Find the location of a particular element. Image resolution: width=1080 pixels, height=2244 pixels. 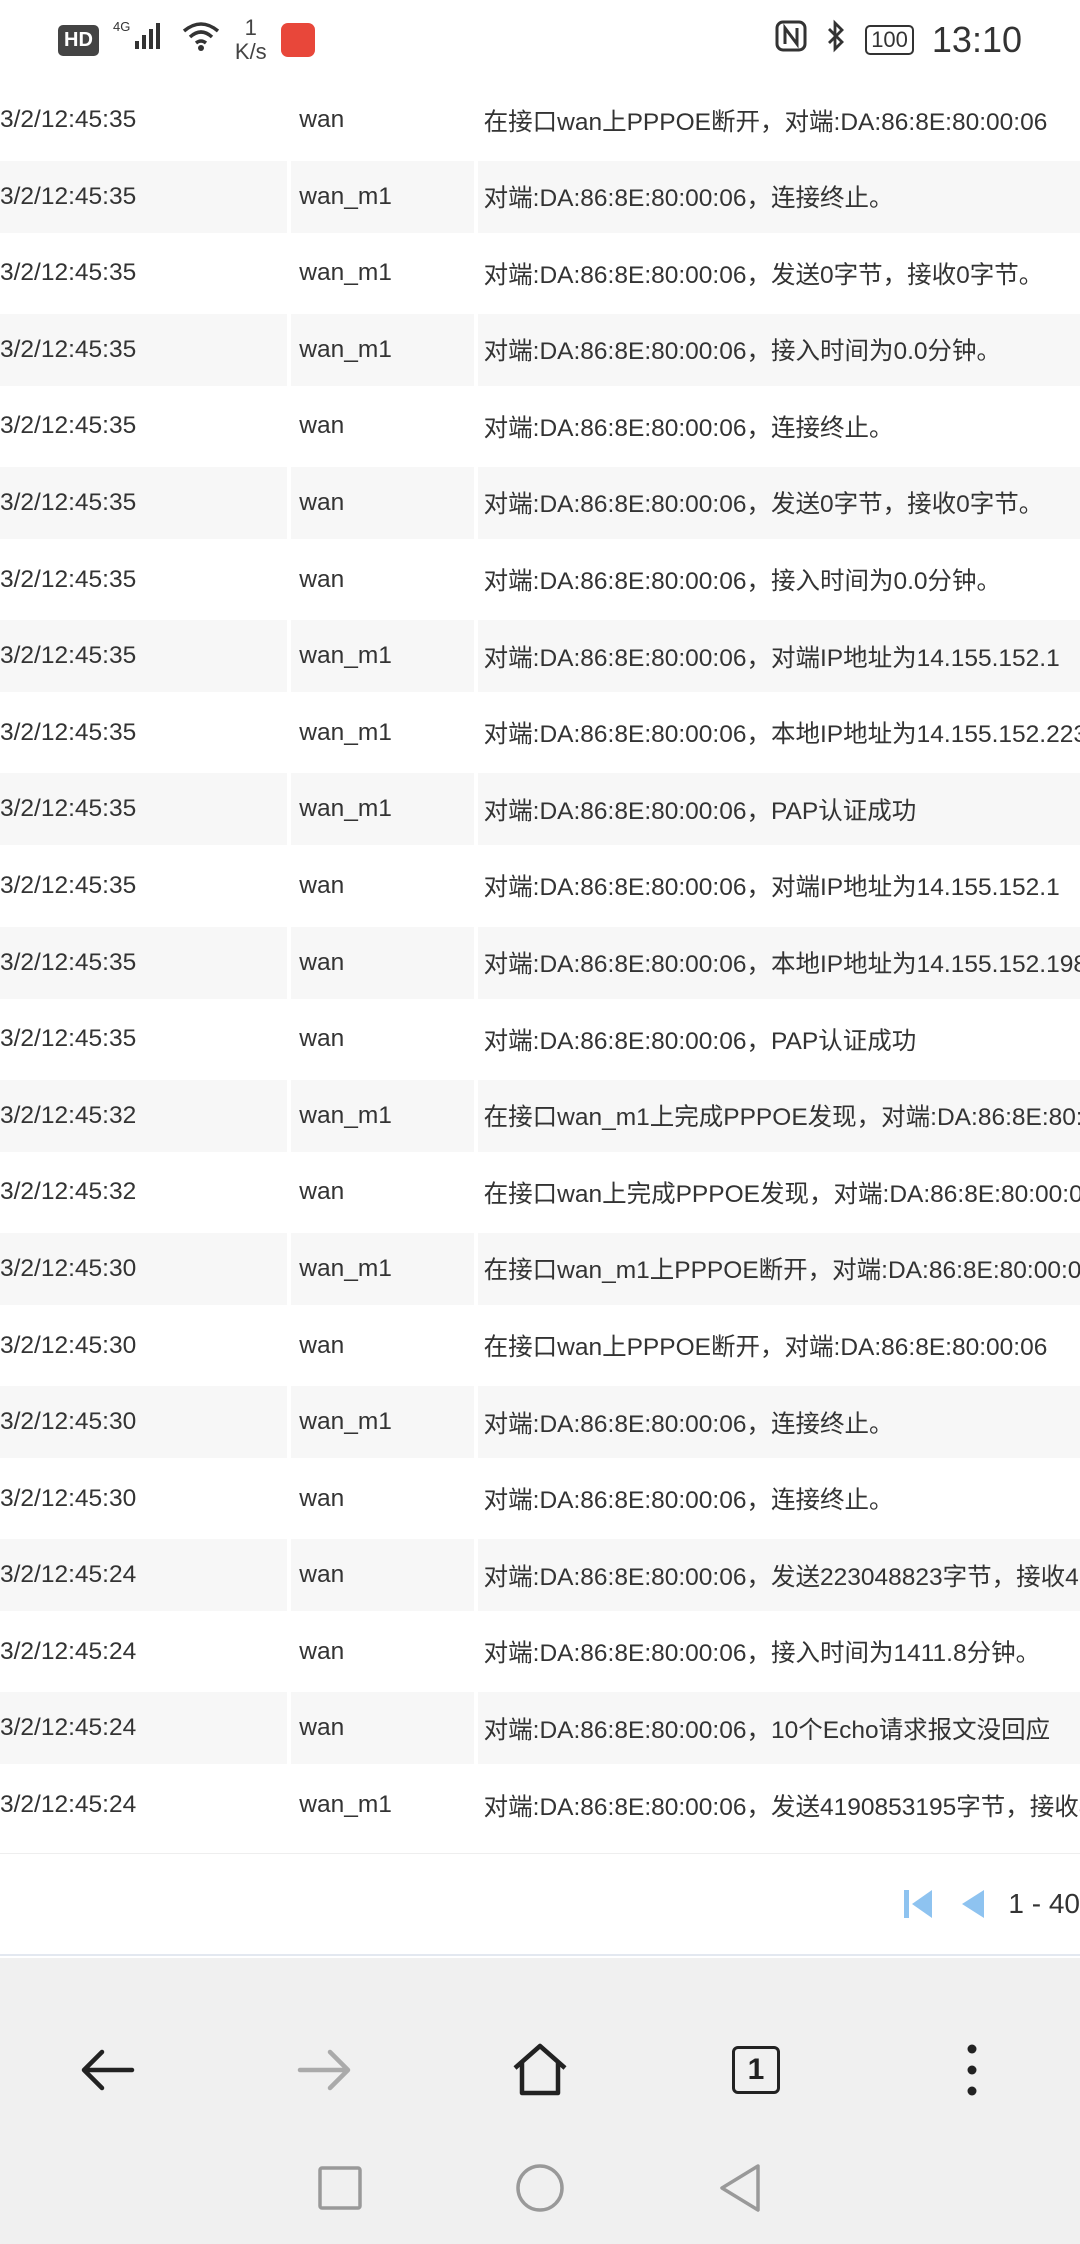

status-bar-right: 100 13:10 is located at coordinates (898, 40).